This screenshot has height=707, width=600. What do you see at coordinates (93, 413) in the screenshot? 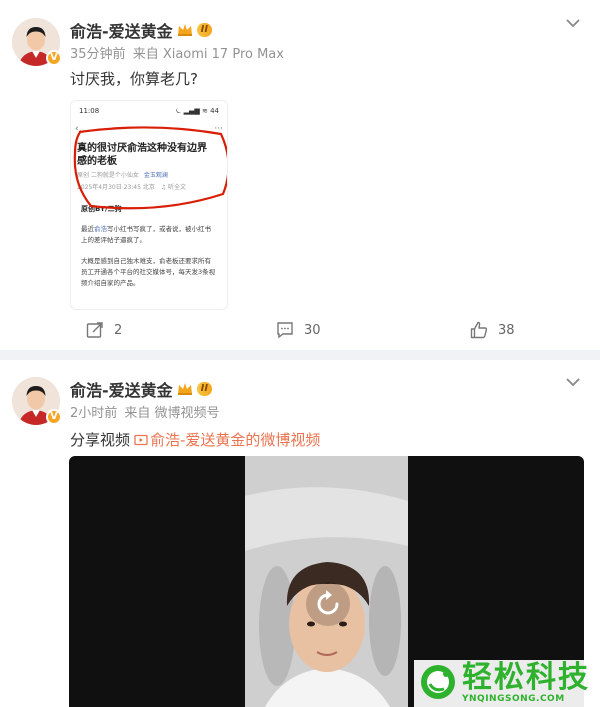
I see `post-time: 2小时前` at bounding box center [93, 413].